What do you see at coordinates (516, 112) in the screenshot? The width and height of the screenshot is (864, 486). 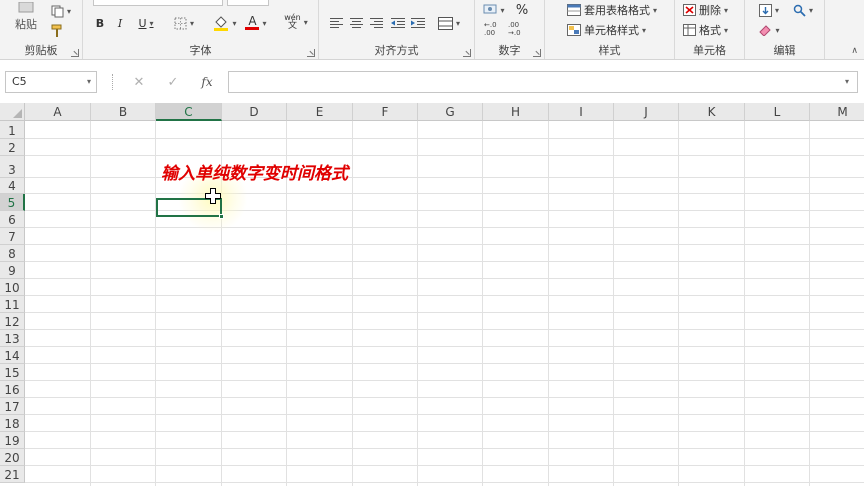 I see `column-header-h: H` at bounding box center [516, 112].